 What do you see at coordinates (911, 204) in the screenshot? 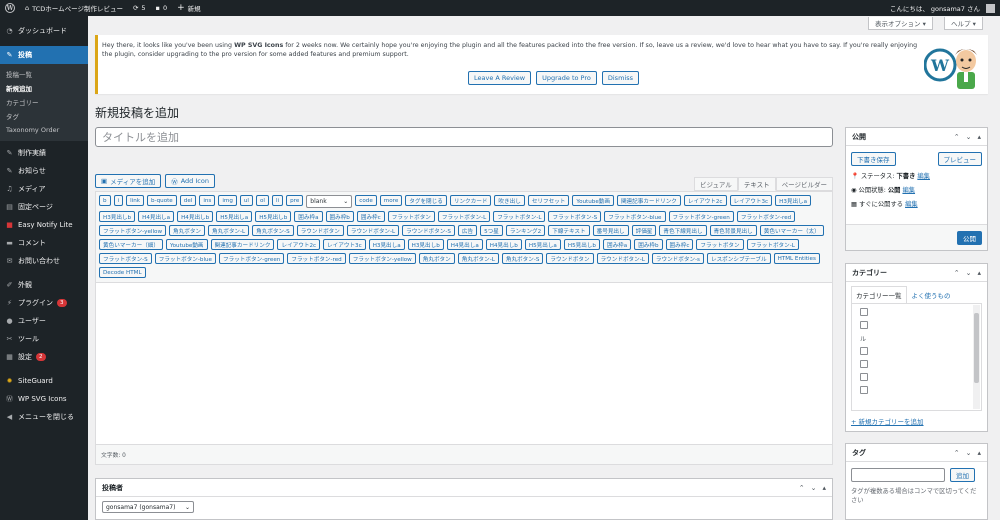
I see `edit-schedule-link: 編集` at bounding box center [911, 204].